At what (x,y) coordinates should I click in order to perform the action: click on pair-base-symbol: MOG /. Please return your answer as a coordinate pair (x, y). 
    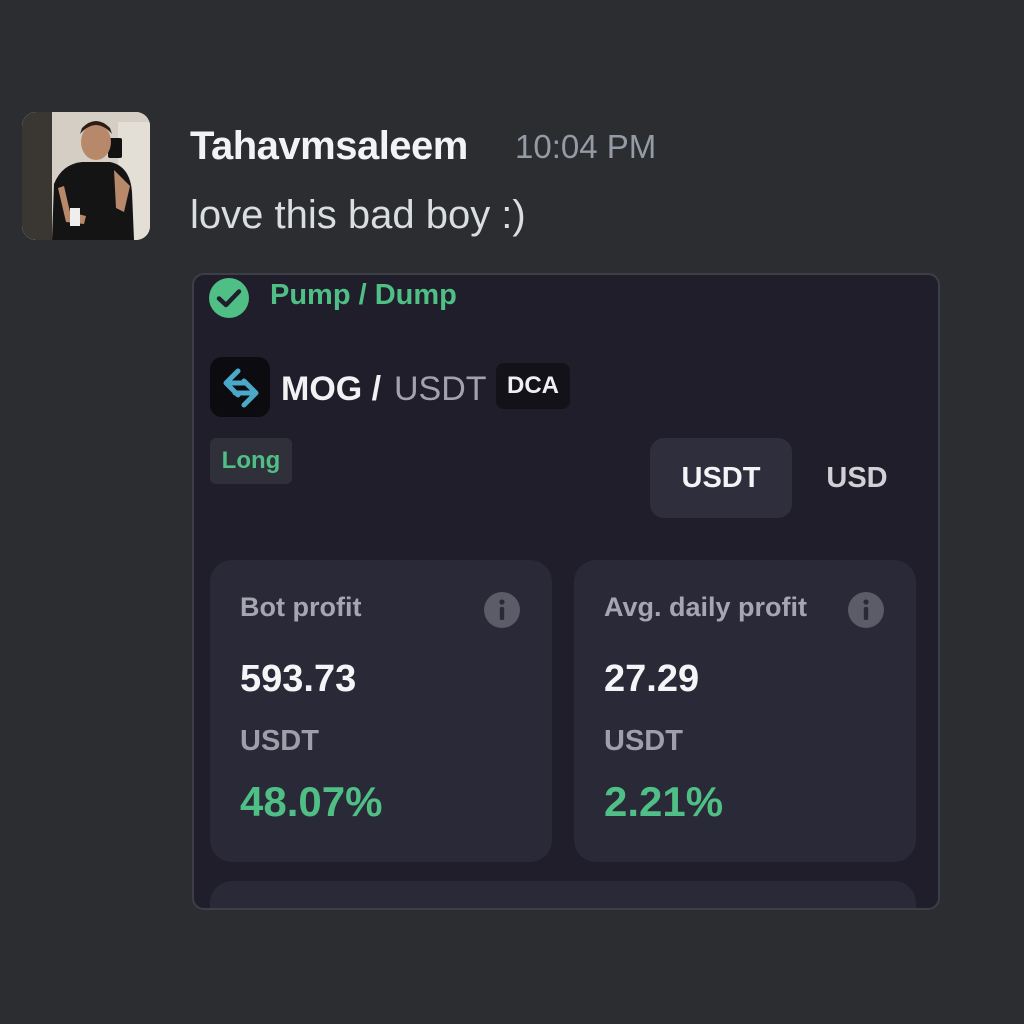
    Looking at the image, I should click on (331, 389).